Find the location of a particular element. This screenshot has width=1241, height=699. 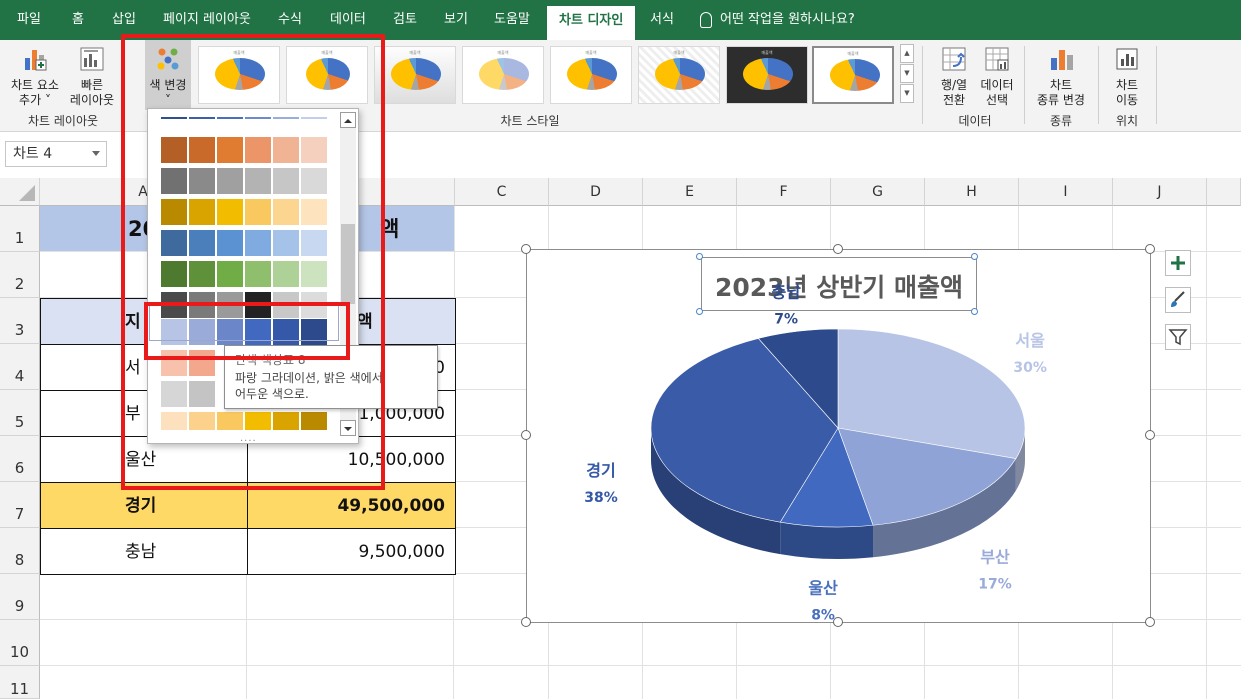

column-header-g: G is located at coordinates (878, 192).